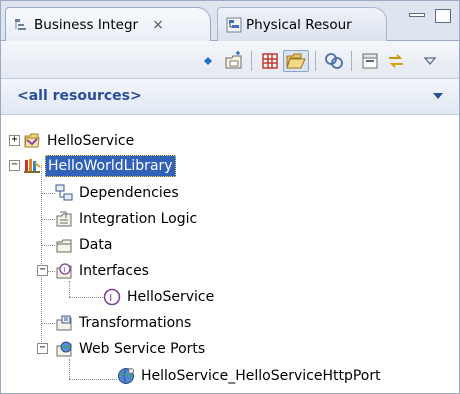  I want to click on dependencies-icon, so click(64, 193).